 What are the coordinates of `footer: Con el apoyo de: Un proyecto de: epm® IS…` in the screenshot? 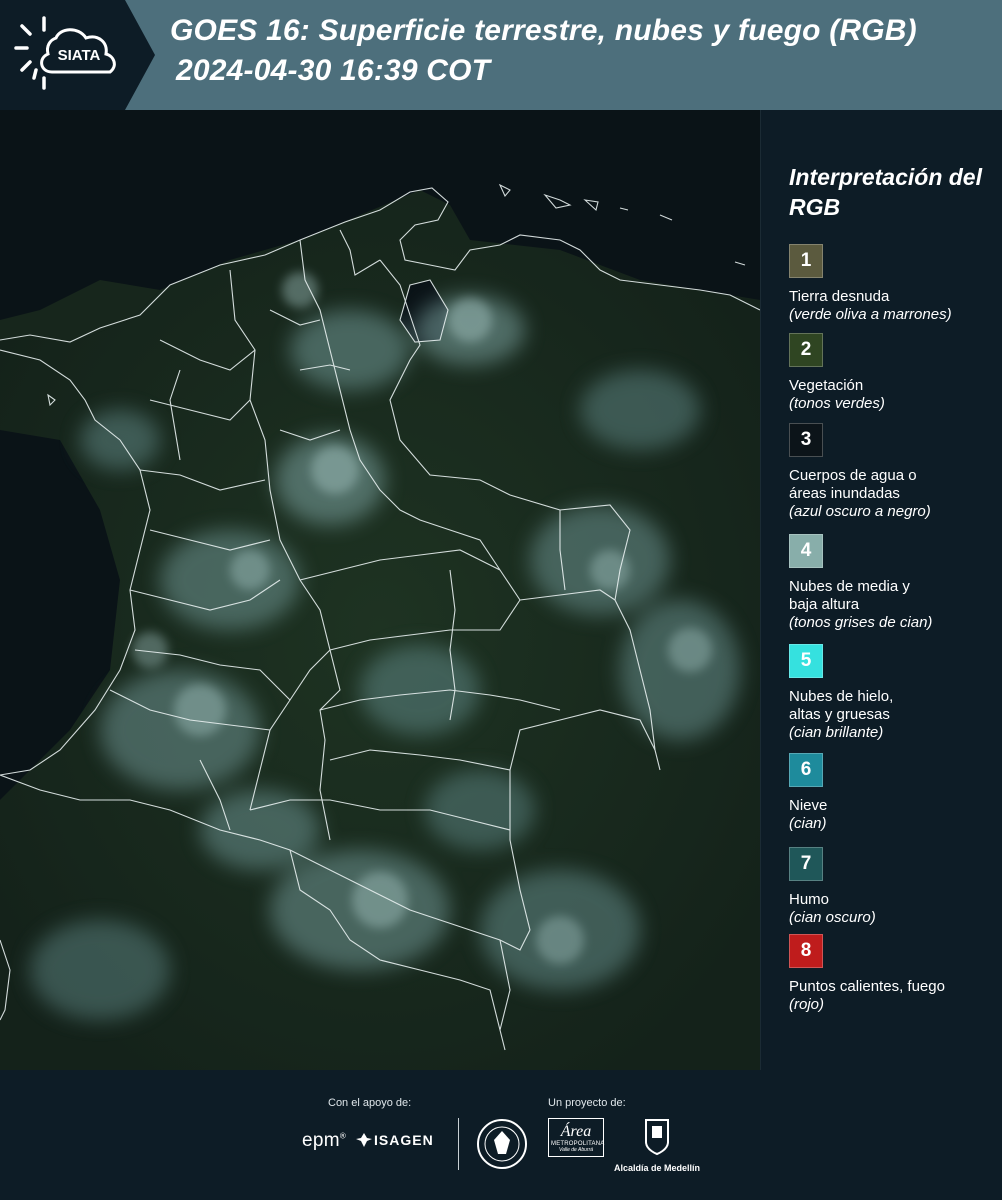 It's located at (501, 1135).